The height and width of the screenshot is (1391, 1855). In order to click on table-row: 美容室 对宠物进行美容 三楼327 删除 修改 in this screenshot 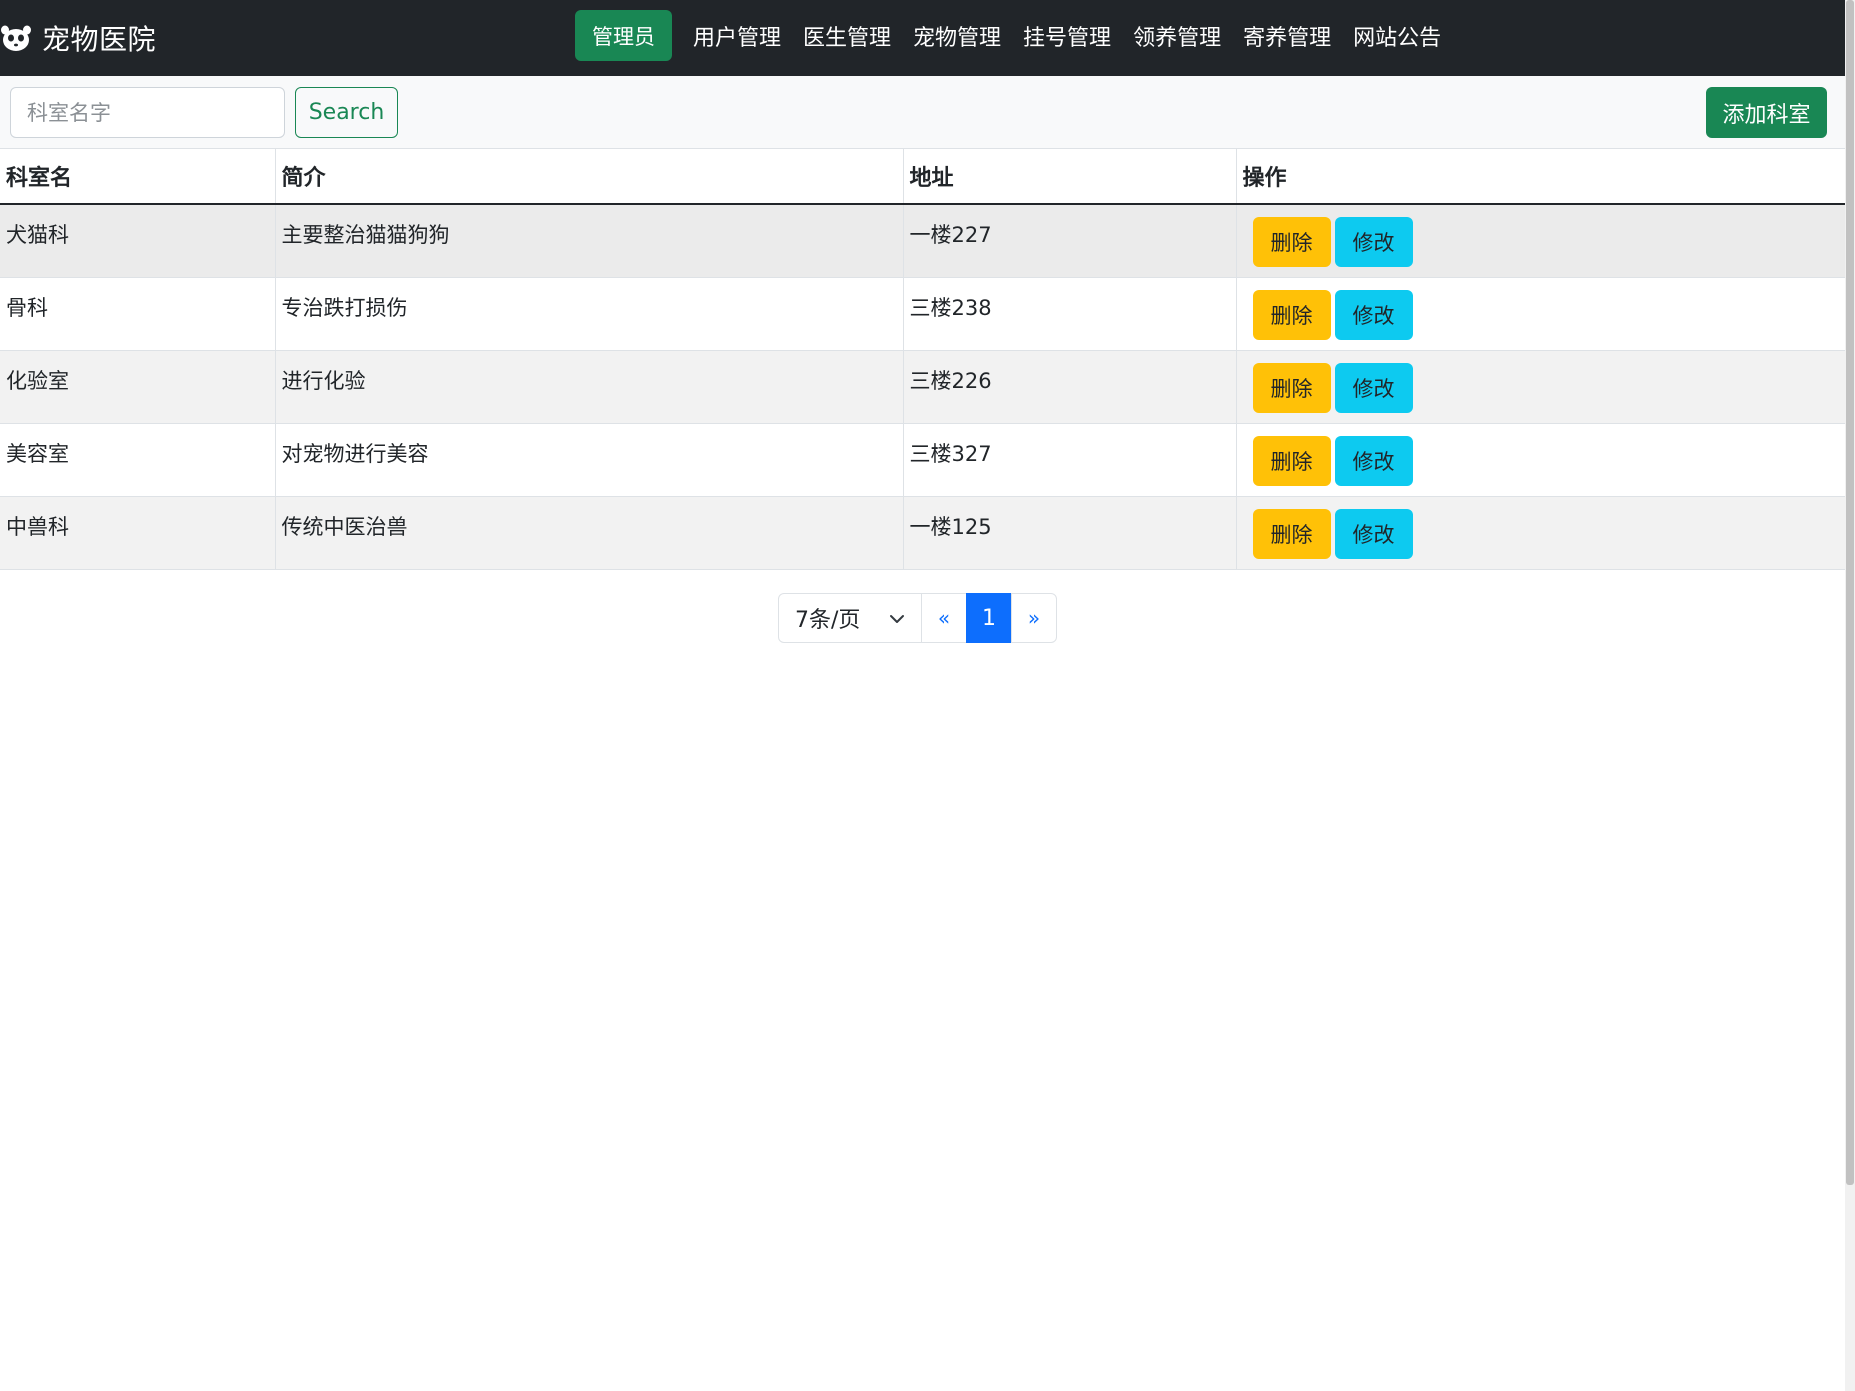, I will do `click(922, 460)`.